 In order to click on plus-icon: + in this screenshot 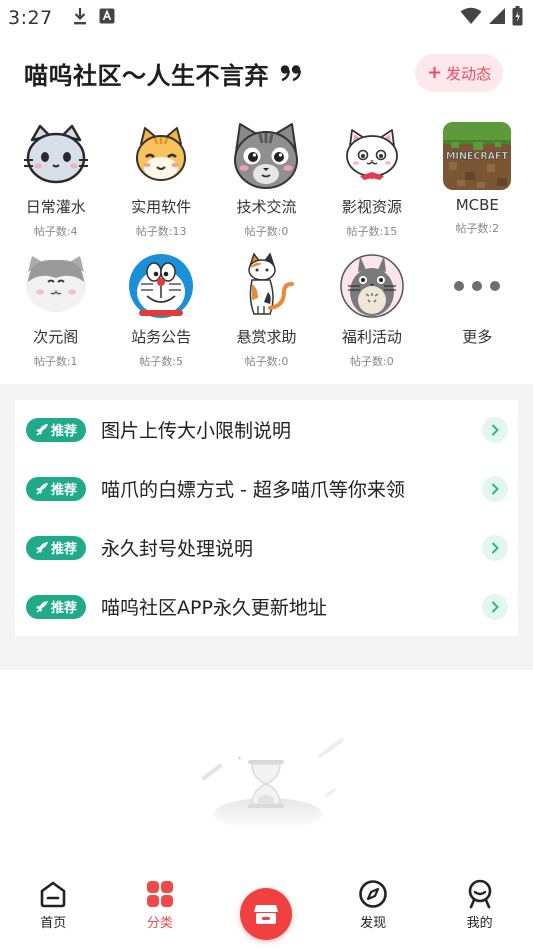, I will do `click(434, 72)`.